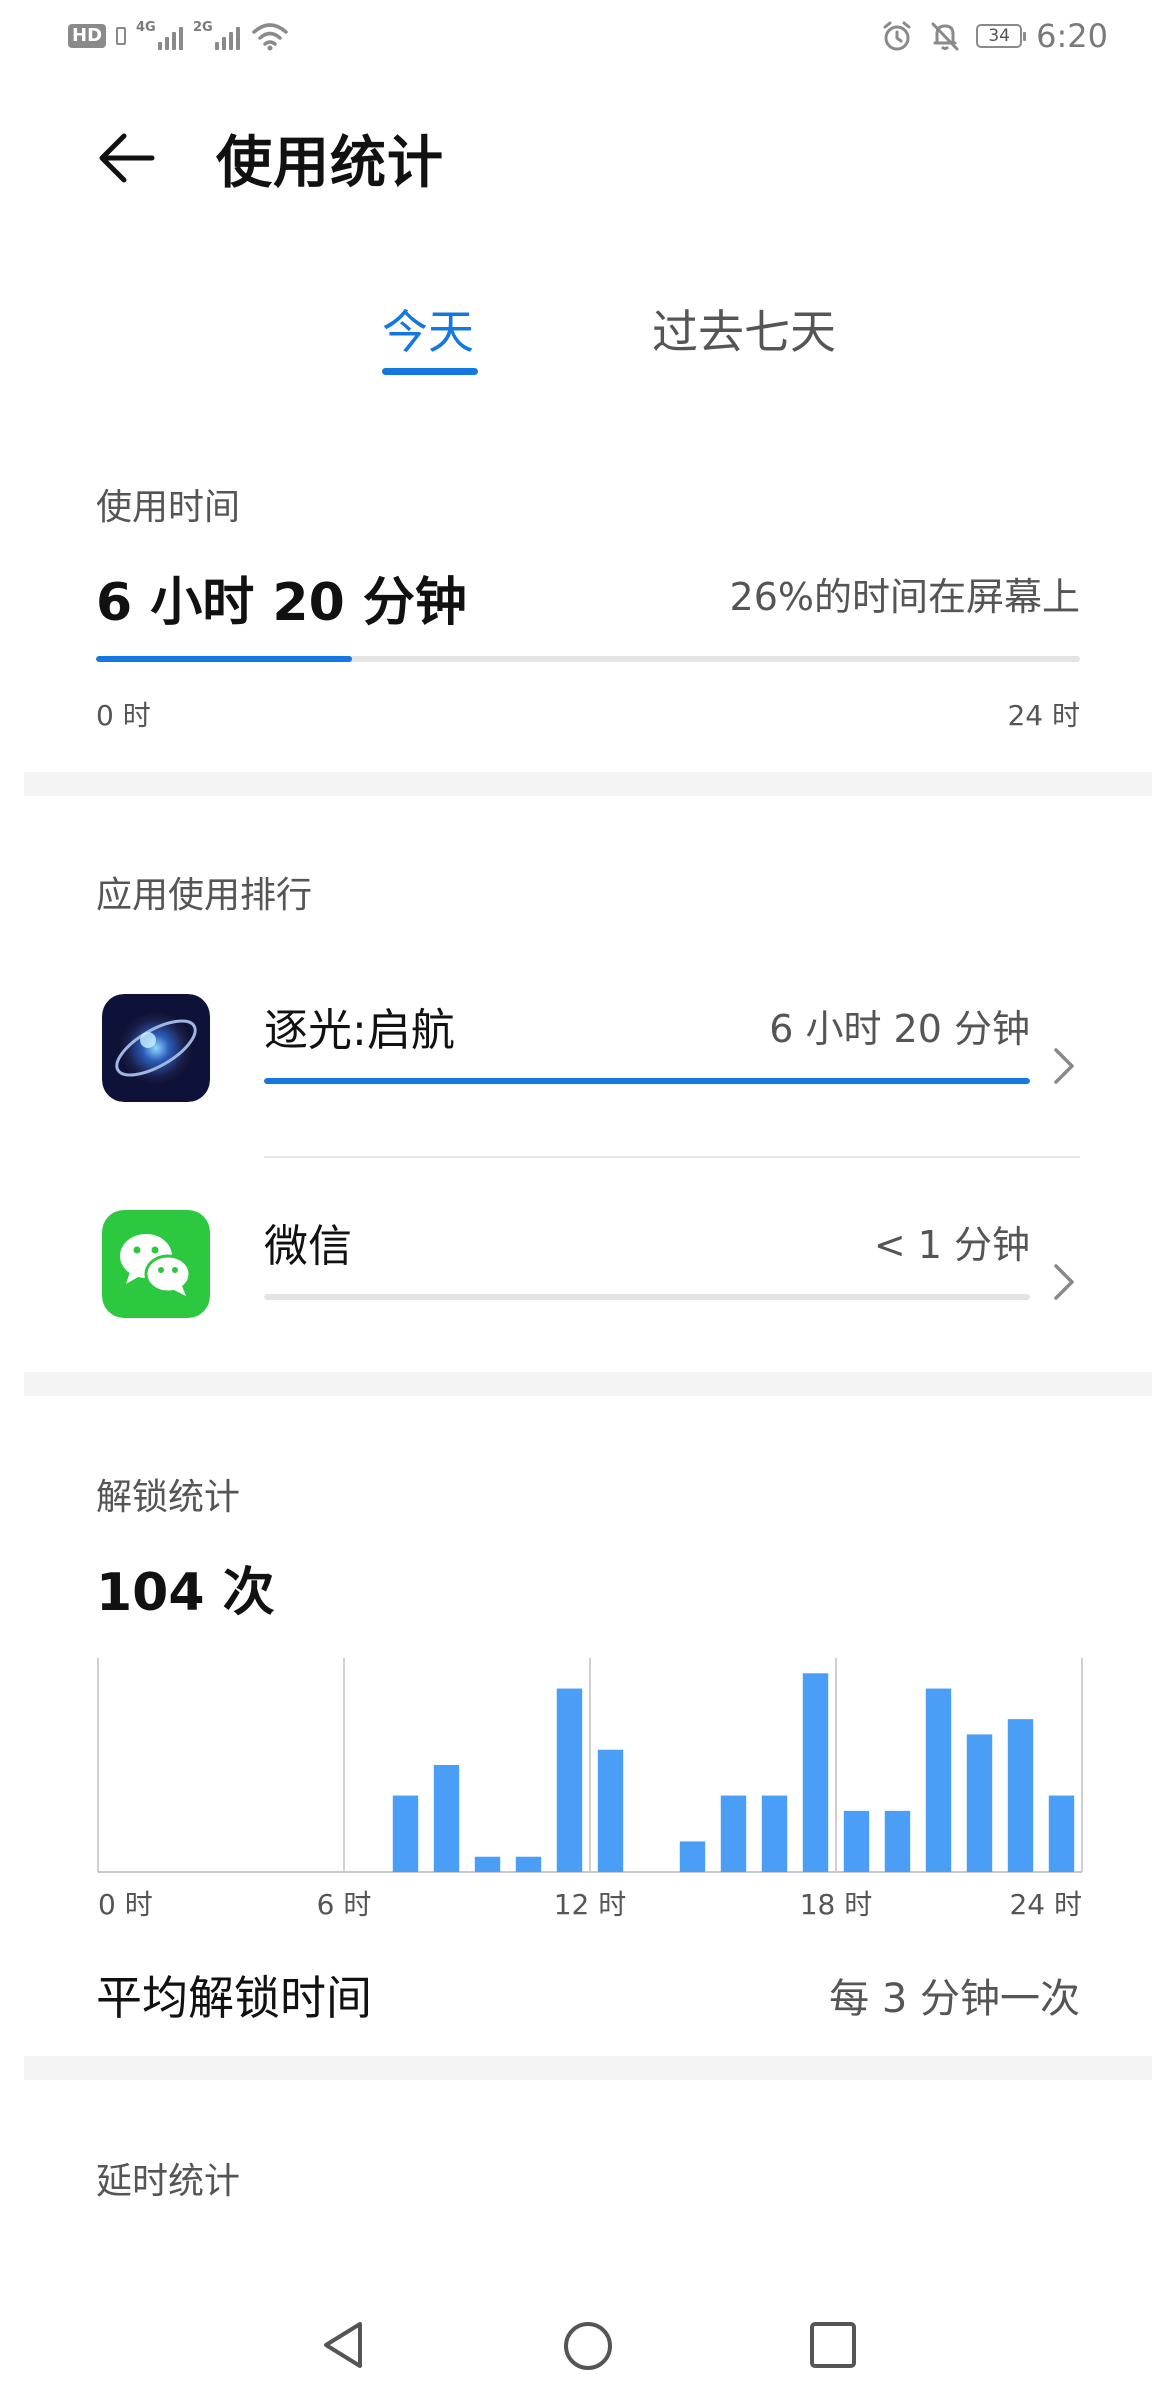 The height and width of the screenshot is (2400, 1176). Describe the element at coordinates (123, 715) in the screenshot. I see `usage-axis-start: 0 时` at that location.